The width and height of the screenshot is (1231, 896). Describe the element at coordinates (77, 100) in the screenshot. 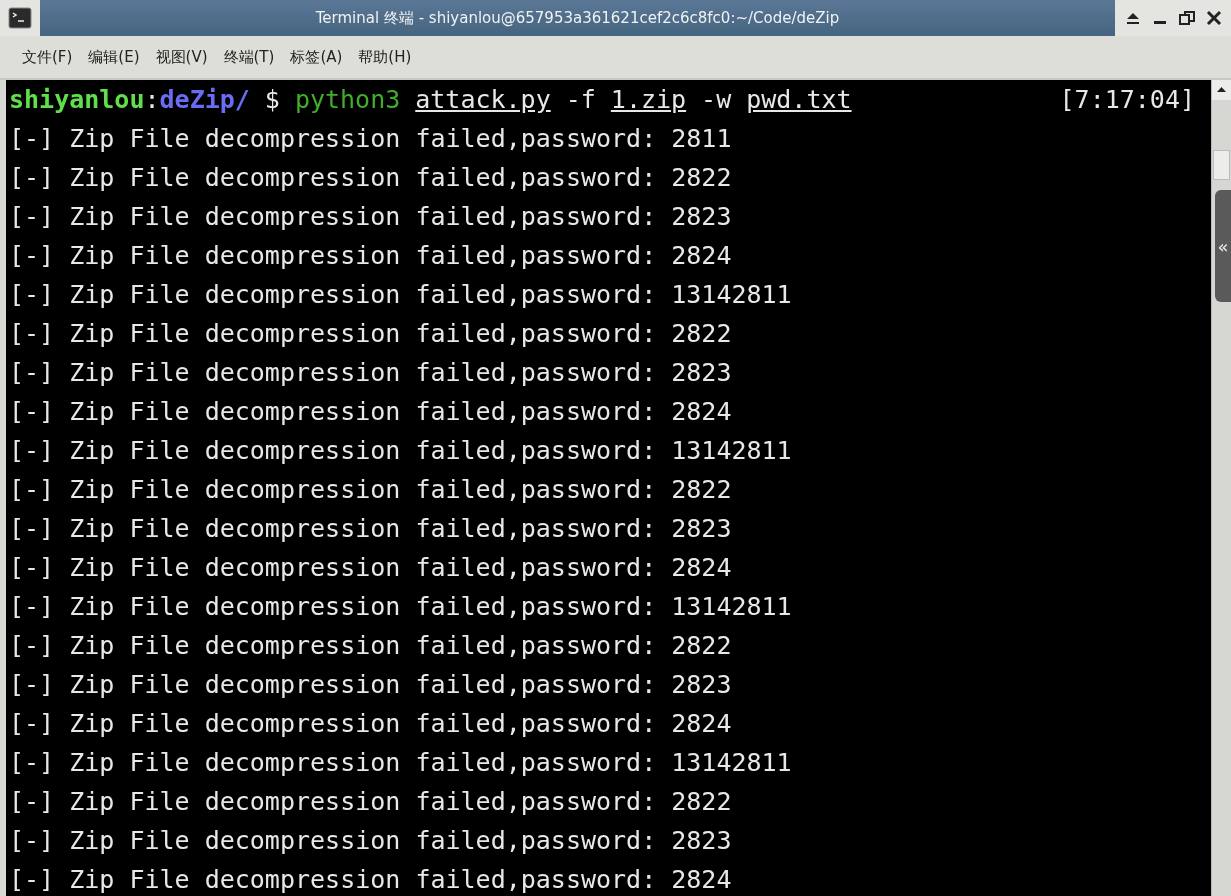

I see `prompt-token: shiyanlou` at that location.